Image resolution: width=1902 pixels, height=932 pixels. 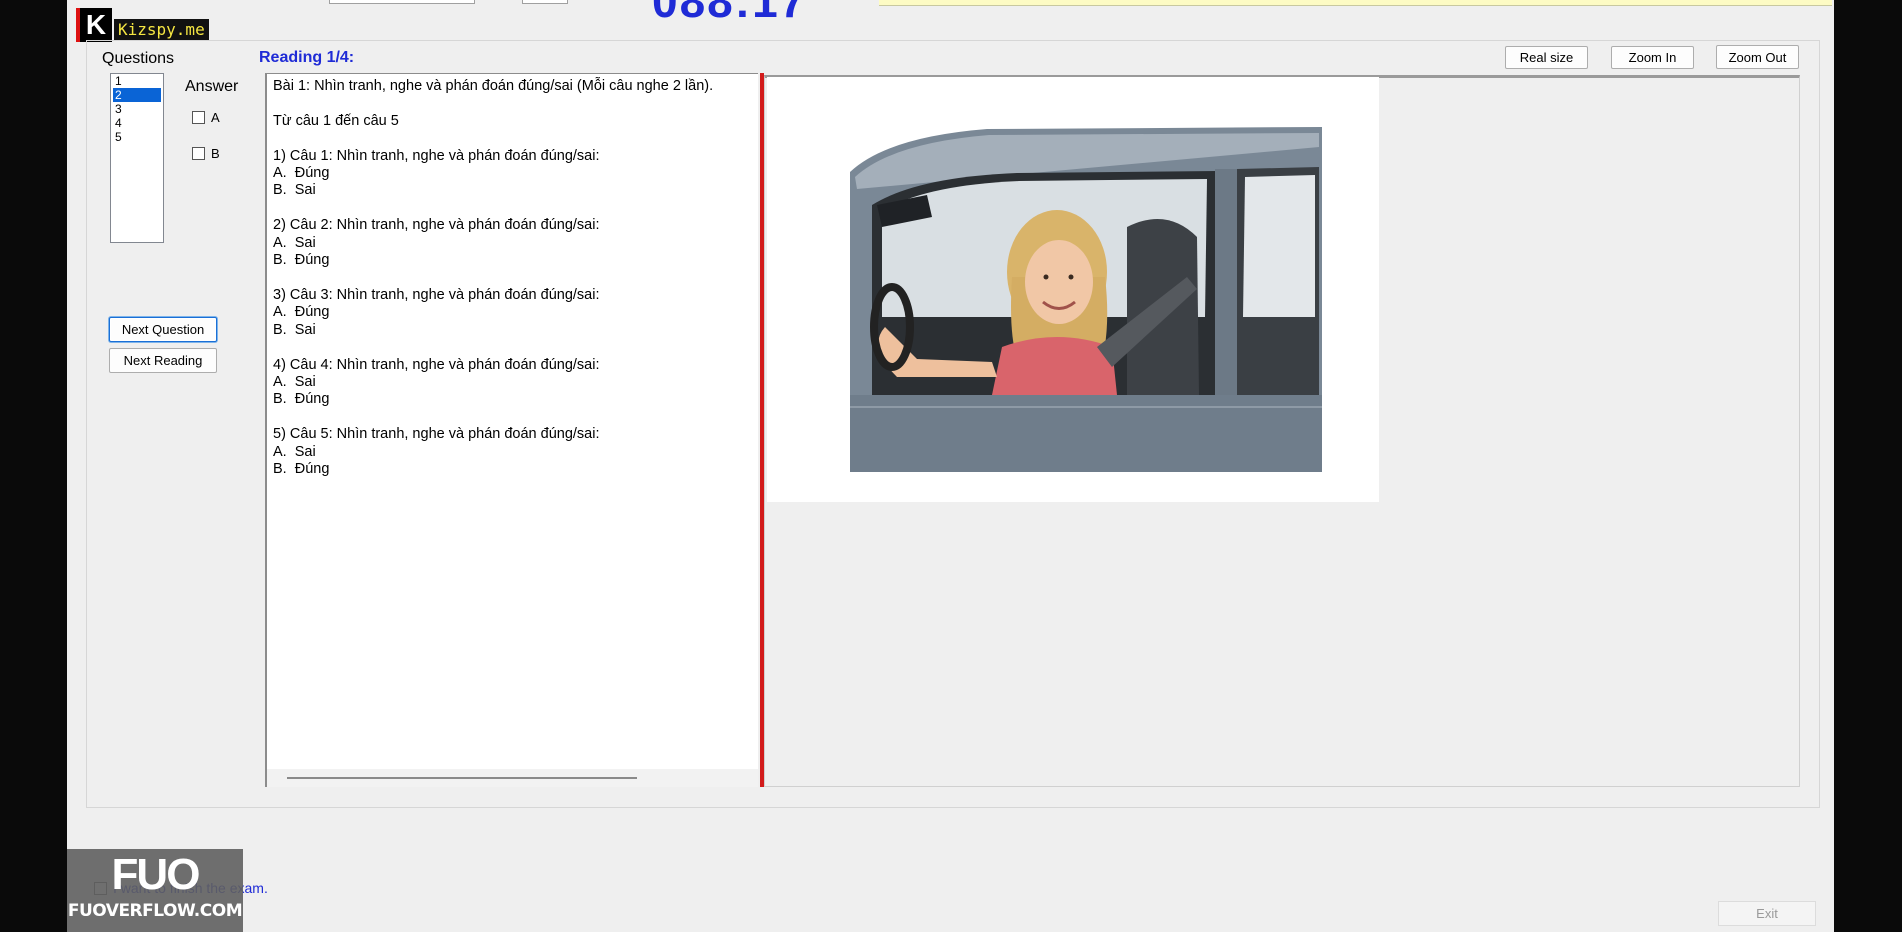 I want to click on question-item-5: 5, so click(x=137, y=137).